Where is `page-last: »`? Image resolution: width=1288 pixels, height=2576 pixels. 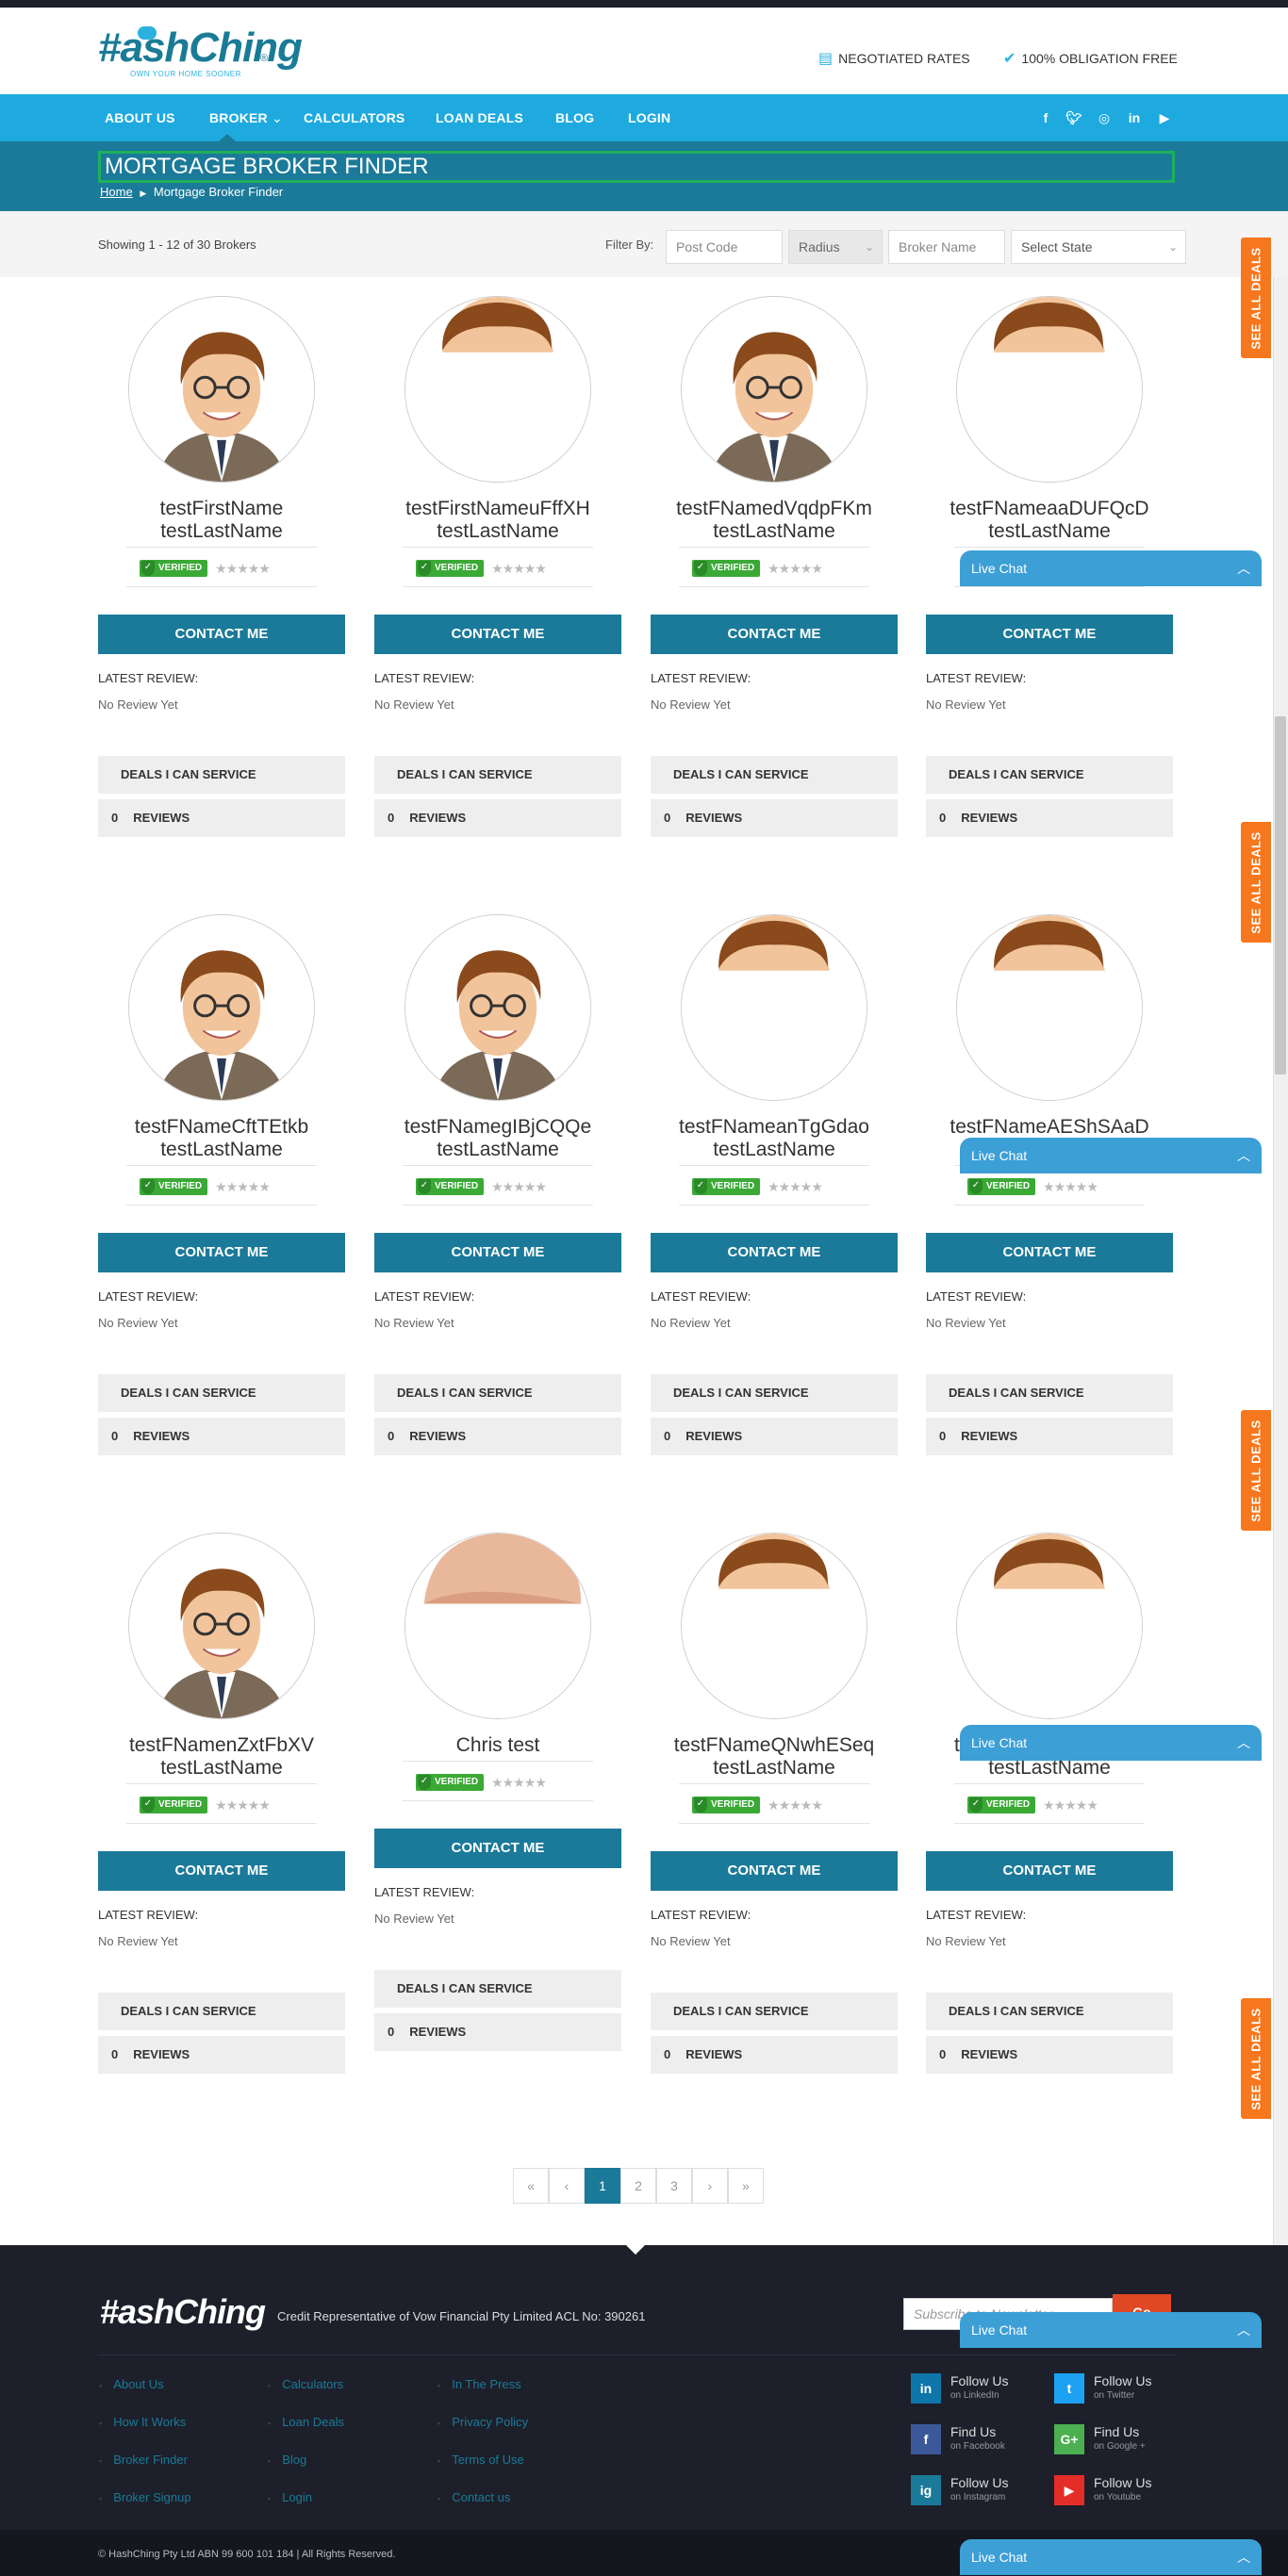 page-last: » is located at coordinates (746, 2186).